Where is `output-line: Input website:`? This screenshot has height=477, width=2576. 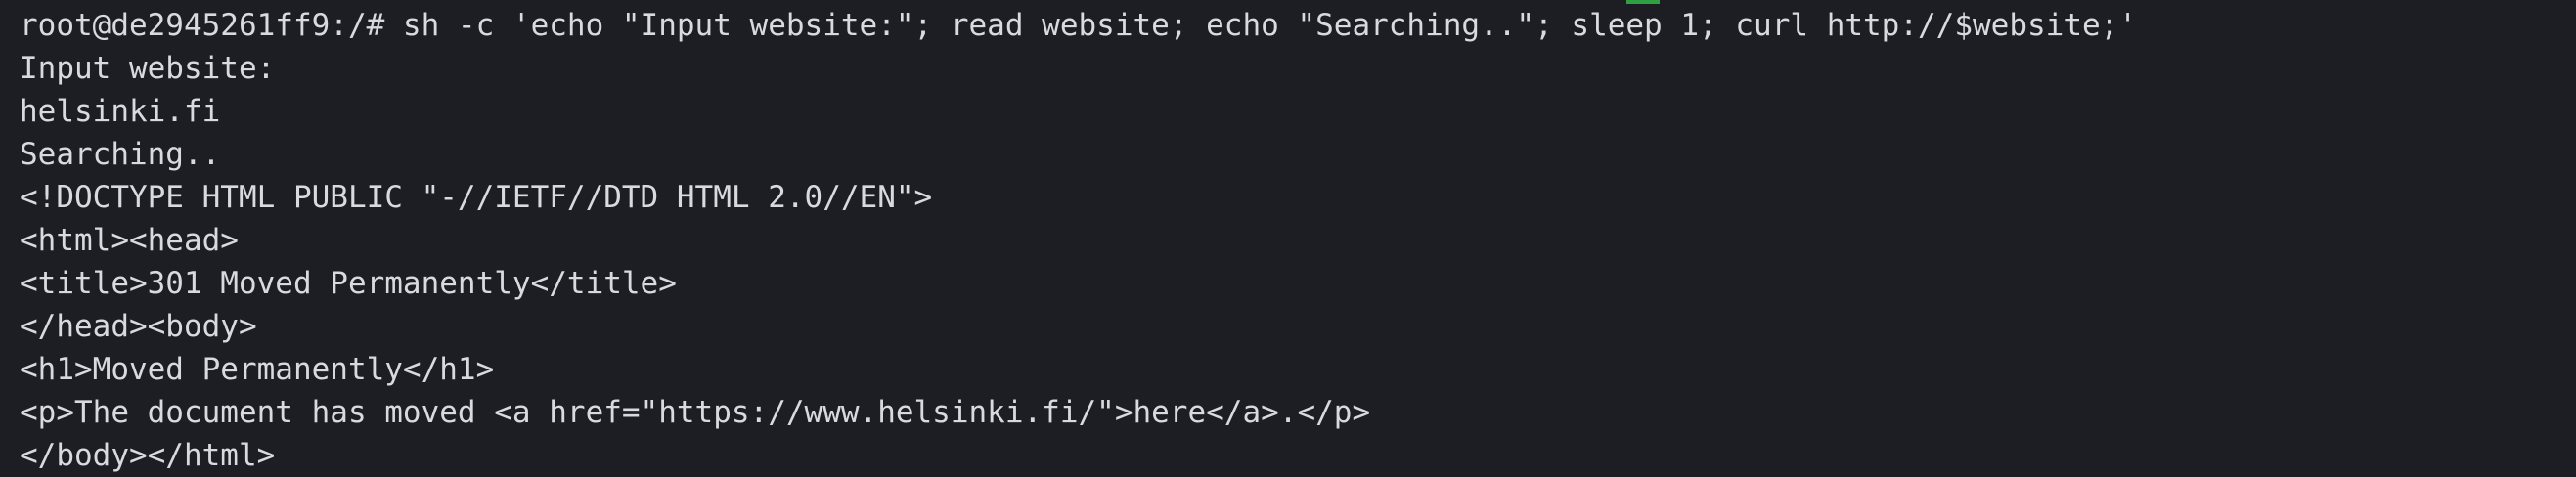
output-line: Input website: is located at coordinates (148, 69).